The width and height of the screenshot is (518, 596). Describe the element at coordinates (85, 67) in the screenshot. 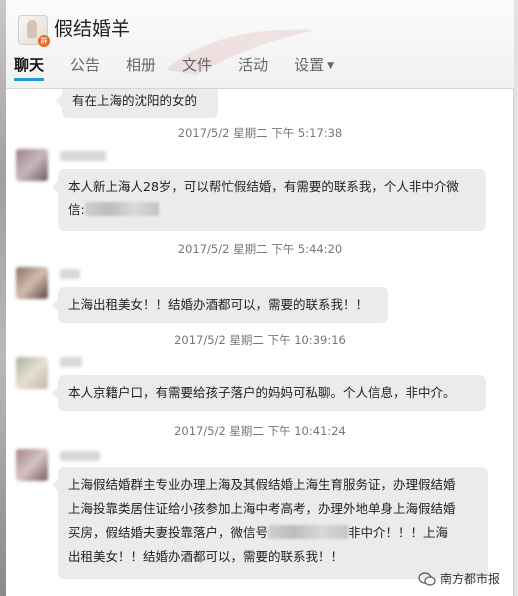

I see `tab-announcement: 公告` at that location.